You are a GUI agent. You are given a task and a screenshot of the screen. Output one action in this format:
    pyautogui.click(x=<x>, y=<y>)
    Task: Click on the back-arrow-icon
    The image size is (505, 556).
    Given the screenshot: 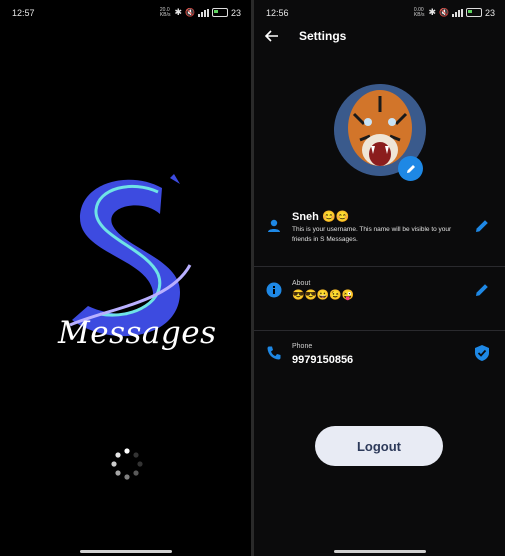 What is the action you would take?
    pyautogui.click(x=272, y=36)
    